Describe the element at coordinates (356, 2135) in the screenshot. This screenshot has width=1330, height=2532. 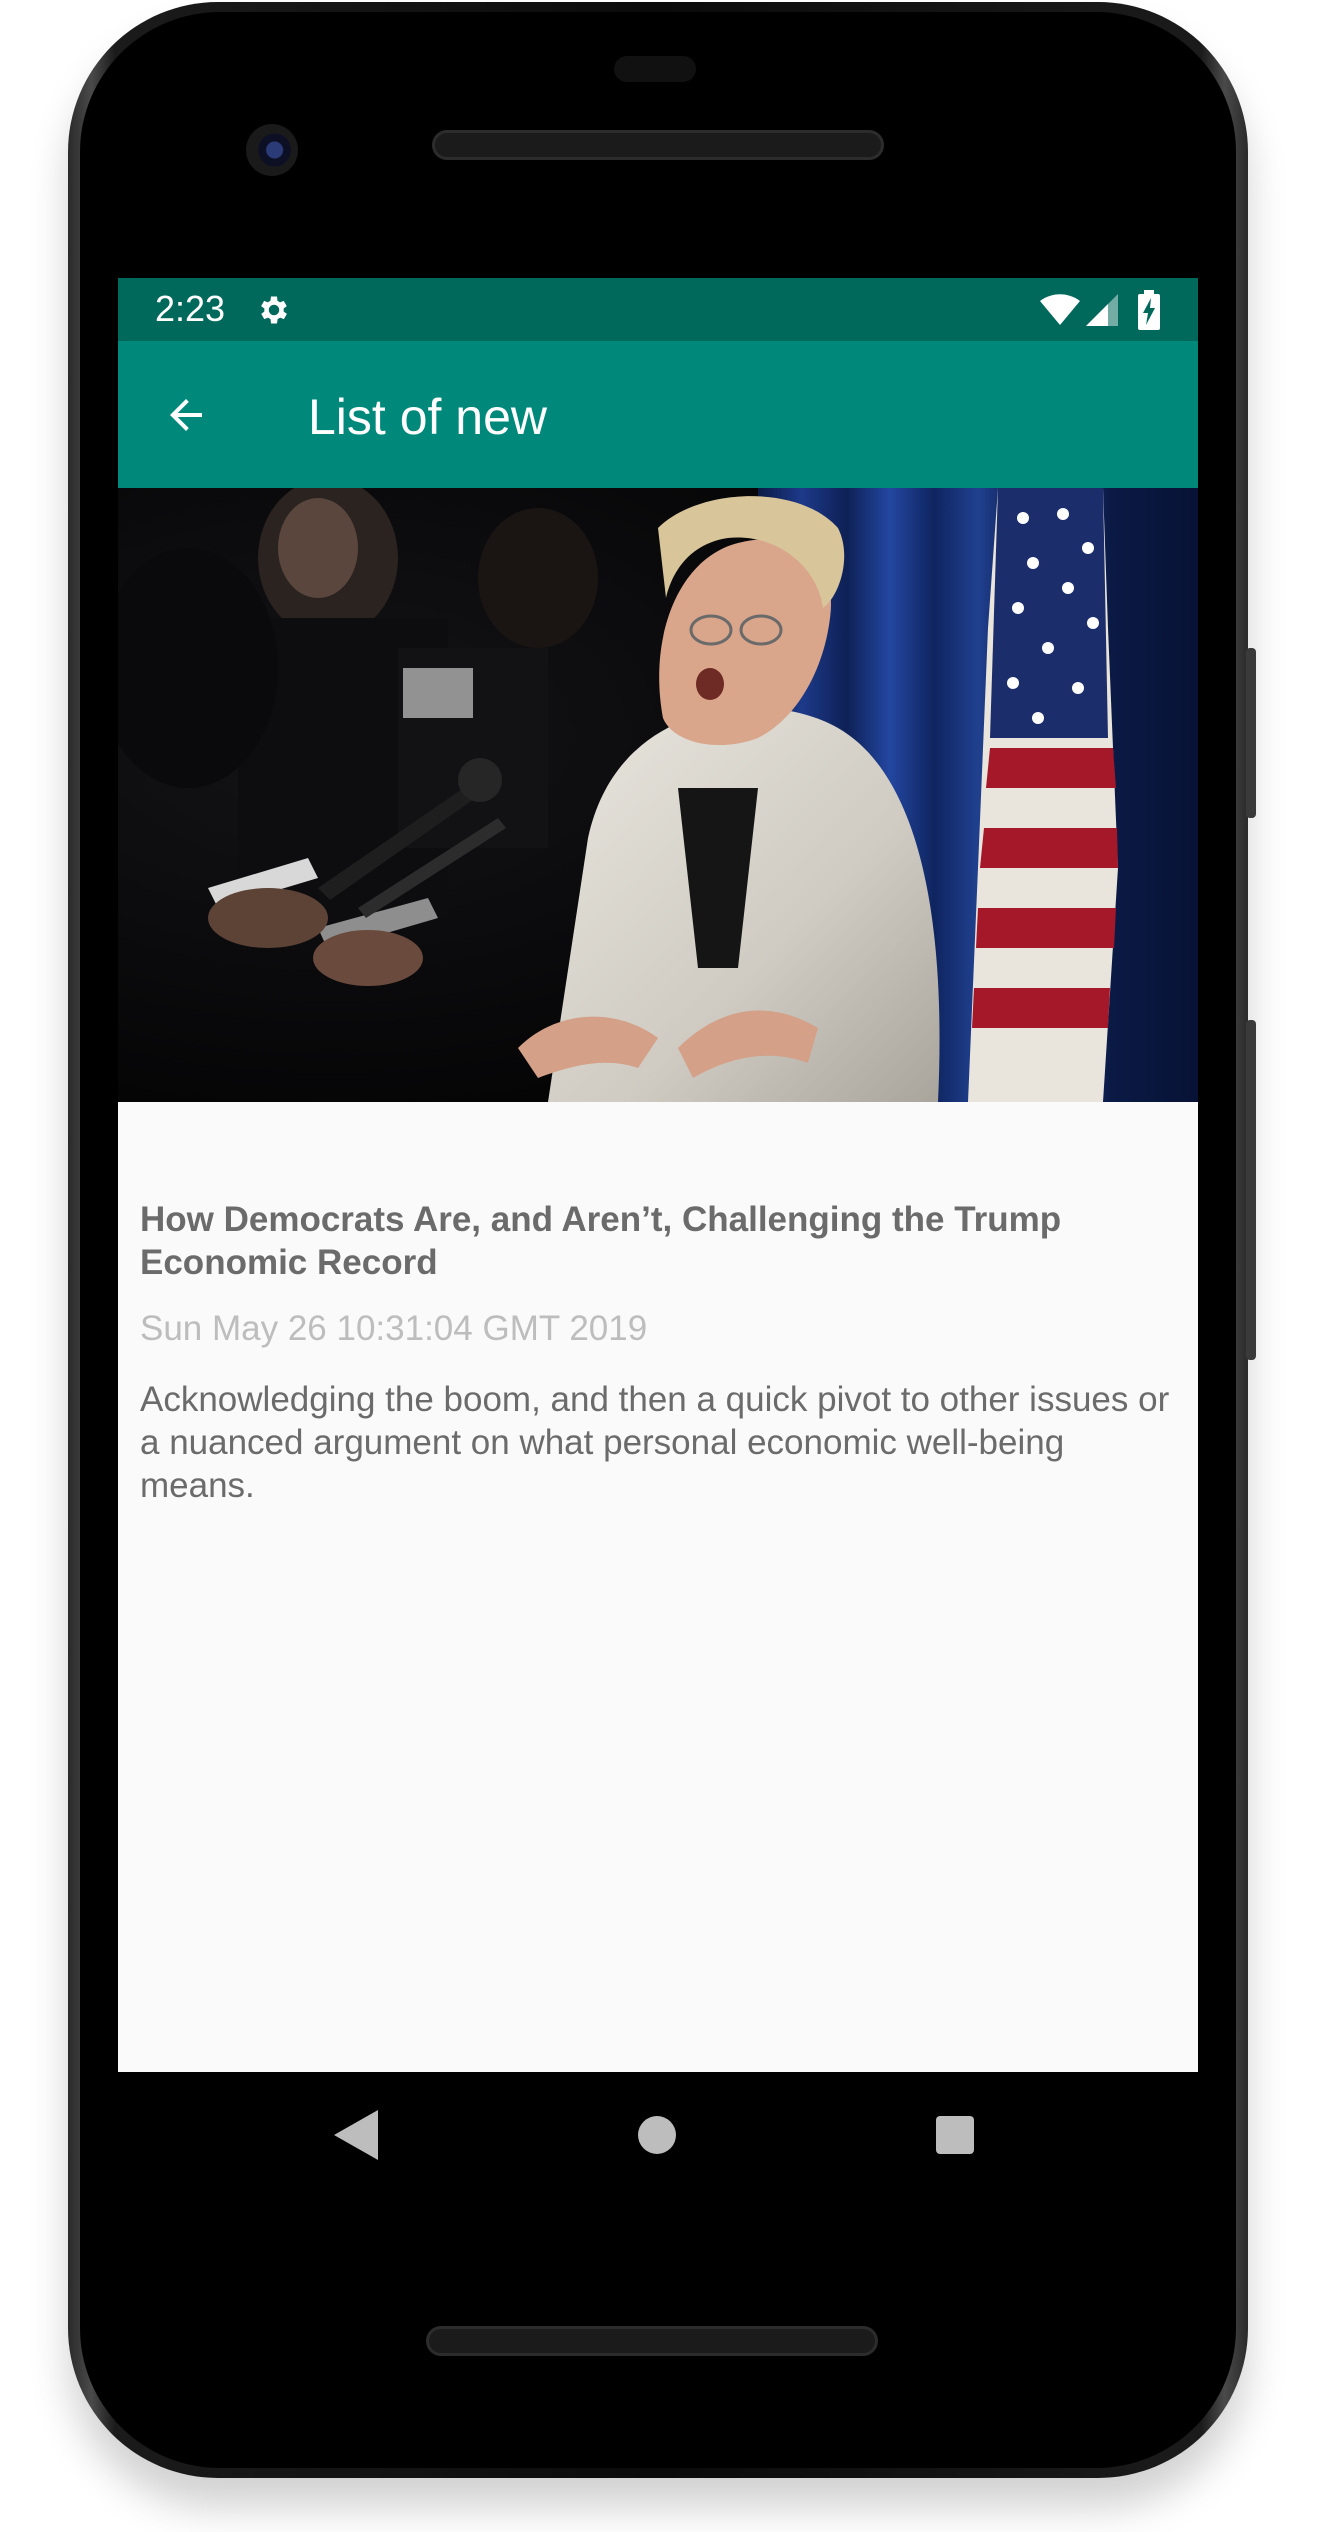
I see `back-triangle-icon` at that location.